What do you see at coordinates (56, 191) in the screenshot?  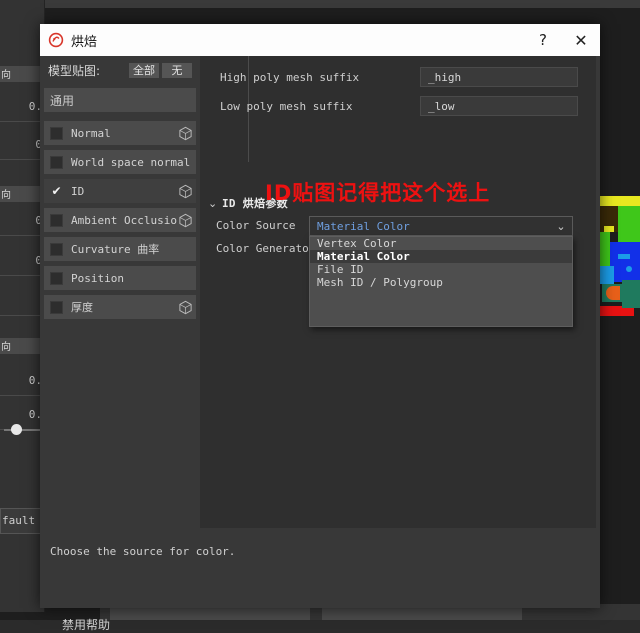 I see `checkbox-id-checked: ✔` at bounding box center [56, 191].